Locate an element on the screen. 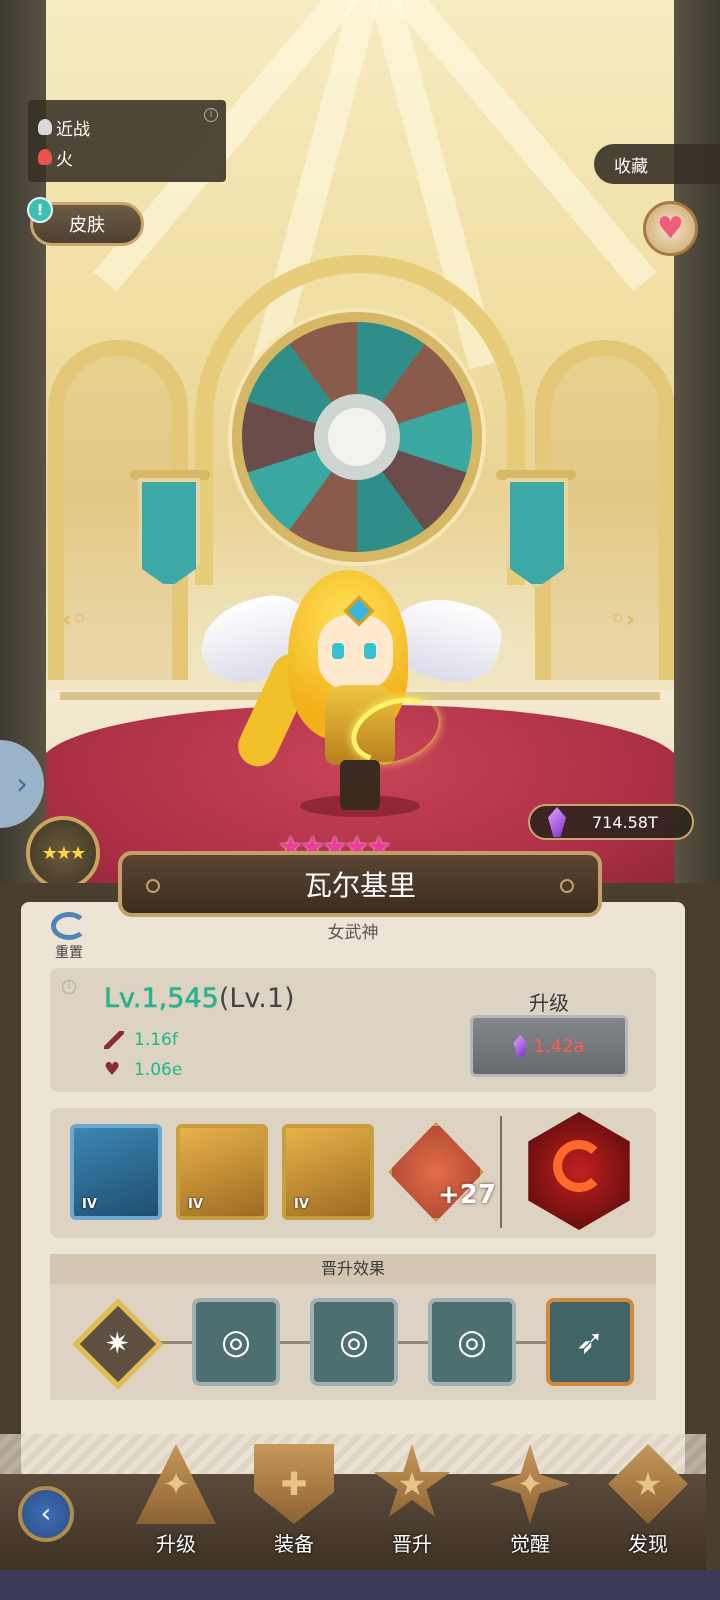 The image size is (720, 1600). upgrade-label: 升级 is located at coordinates (549, 1003).